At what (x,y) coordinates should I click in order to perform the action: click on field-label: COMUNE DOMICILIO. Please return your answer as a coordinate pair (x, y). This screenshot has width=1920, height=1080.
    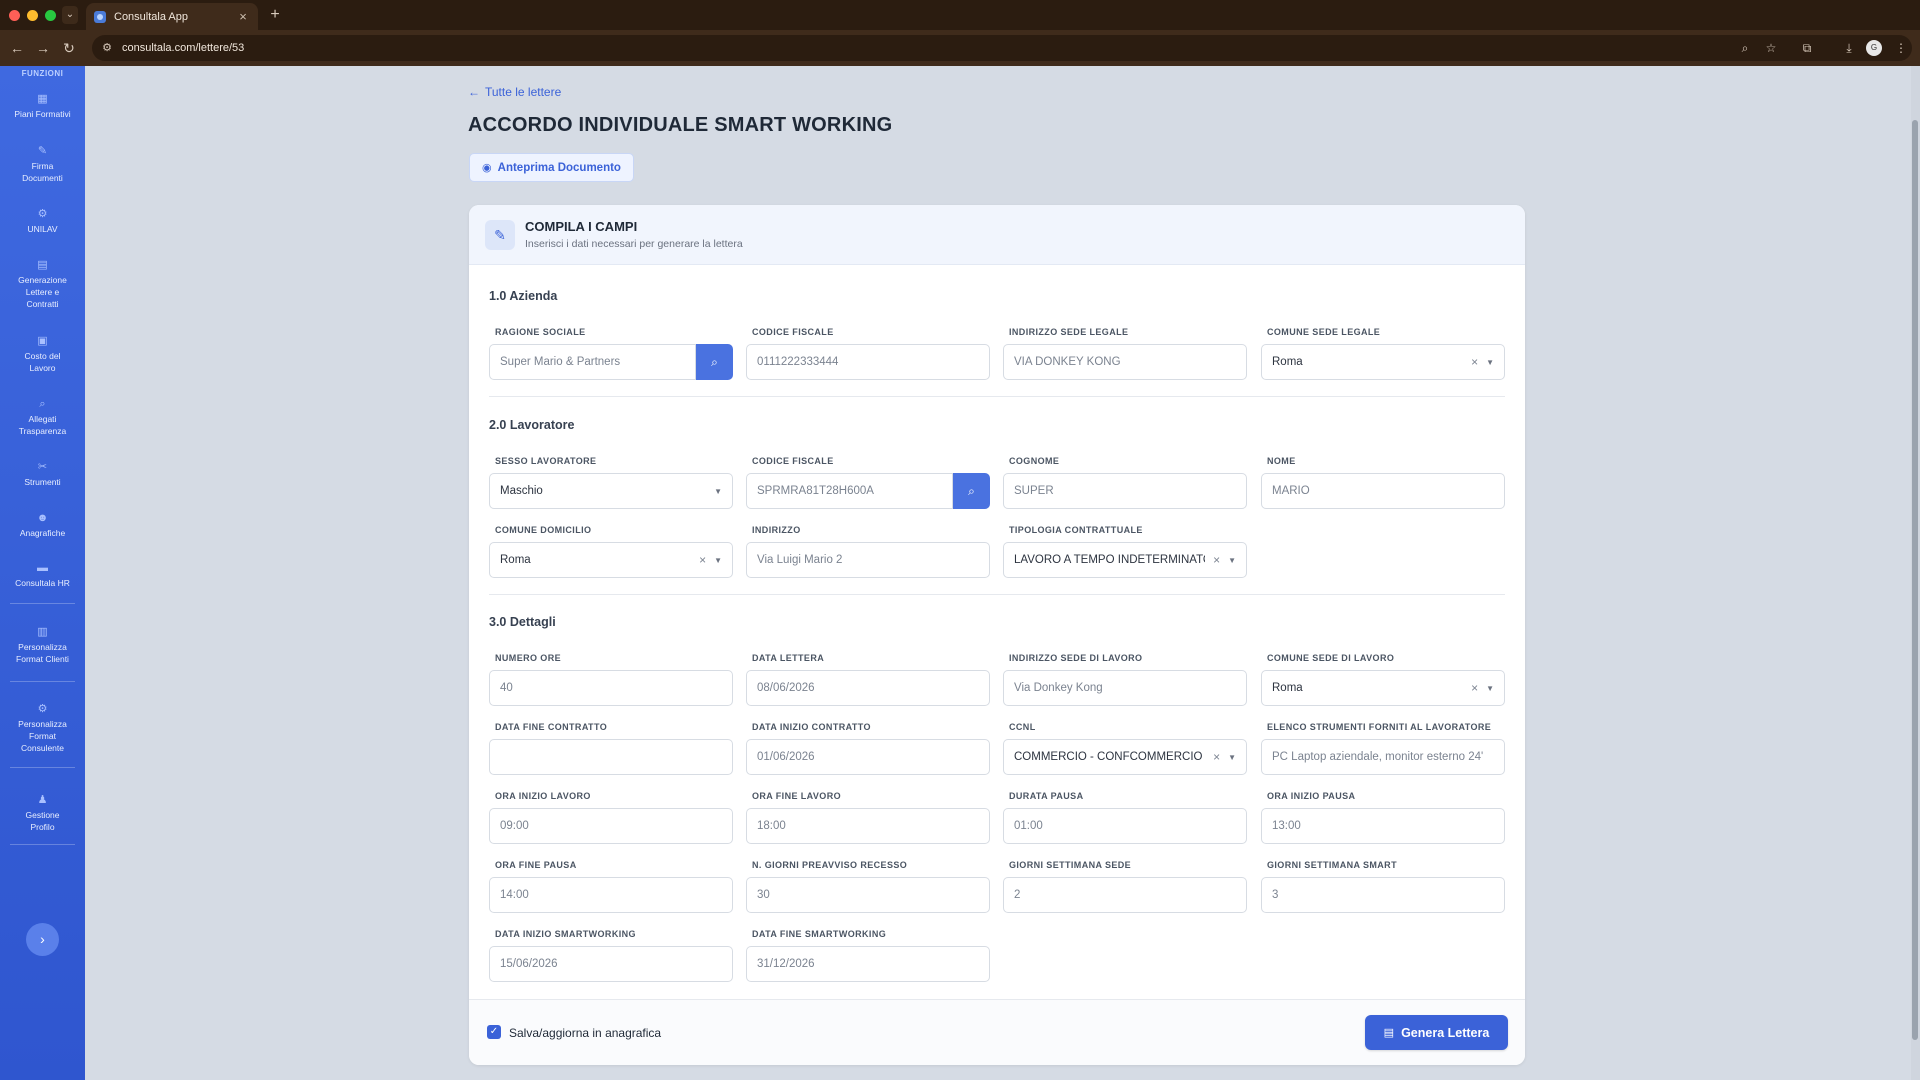
    Looking at the image, I should click on (543, 530).